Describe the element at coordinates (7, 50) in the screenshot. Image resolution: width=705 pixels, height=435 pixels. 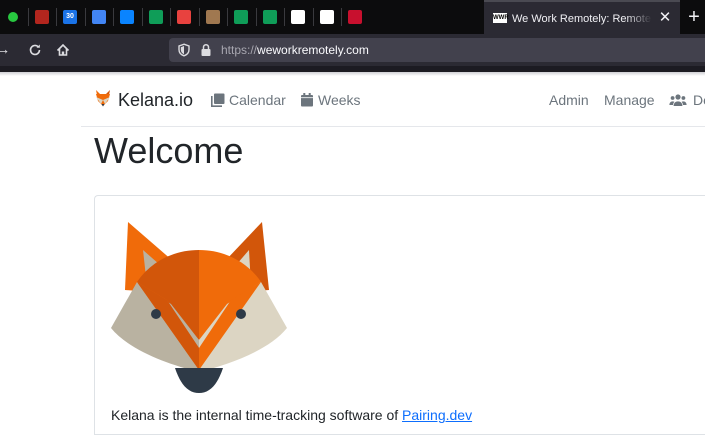
I see `forward-arrow-icon: →` at that location.